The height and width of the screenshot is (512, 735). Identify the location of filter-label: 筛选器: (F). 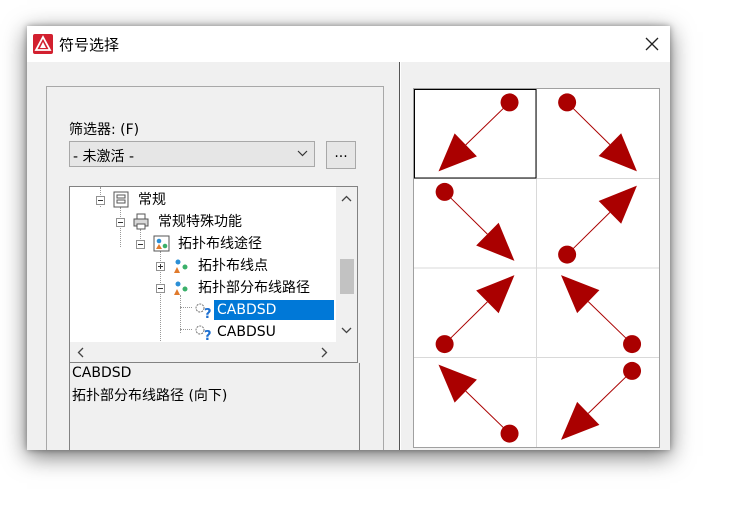
(104, 130).